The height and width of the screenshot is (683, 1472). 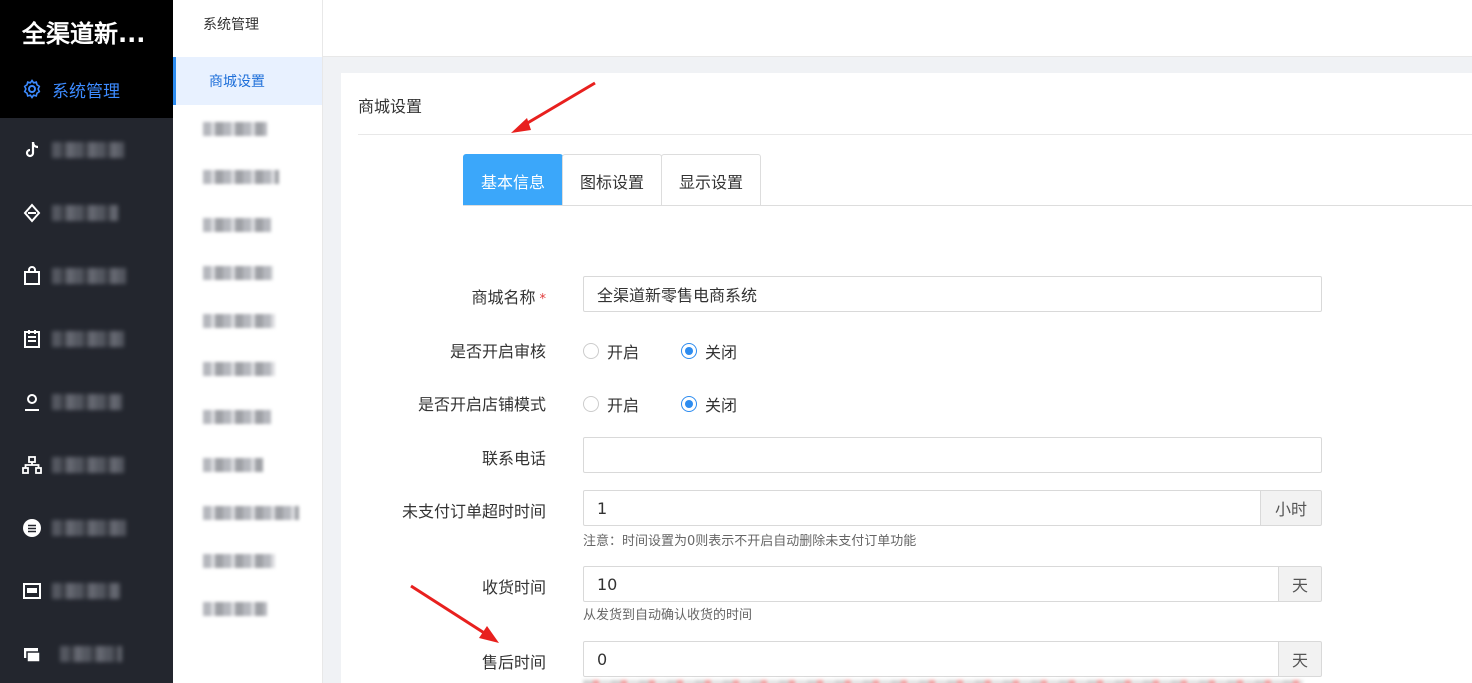 What do you see at coordinates (481, 404) in the screenshot?
I see `store-mode-label: 是否开启店铺模式` at bounding box center [481, 404].